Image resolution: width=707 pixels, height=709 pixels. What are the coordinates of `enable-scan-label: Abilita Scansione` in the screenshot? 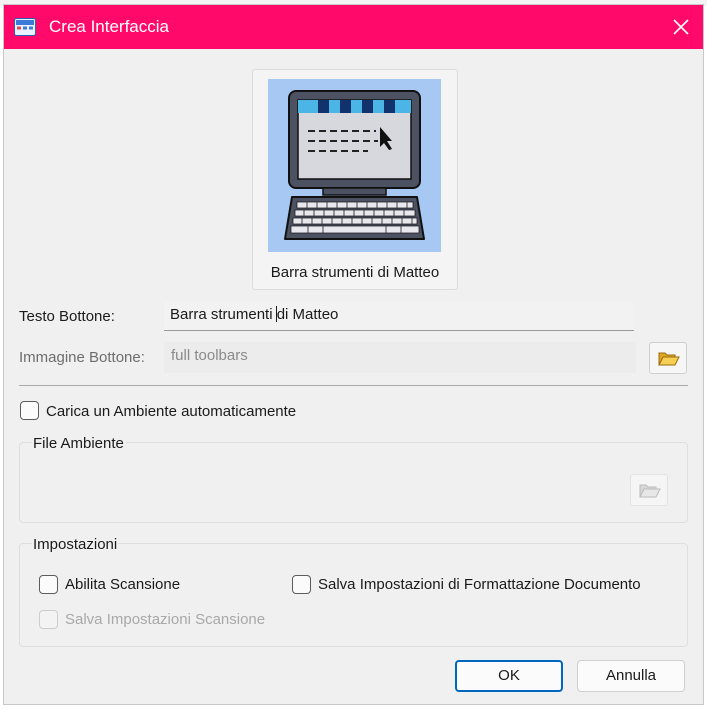 It's located at (123, 584).